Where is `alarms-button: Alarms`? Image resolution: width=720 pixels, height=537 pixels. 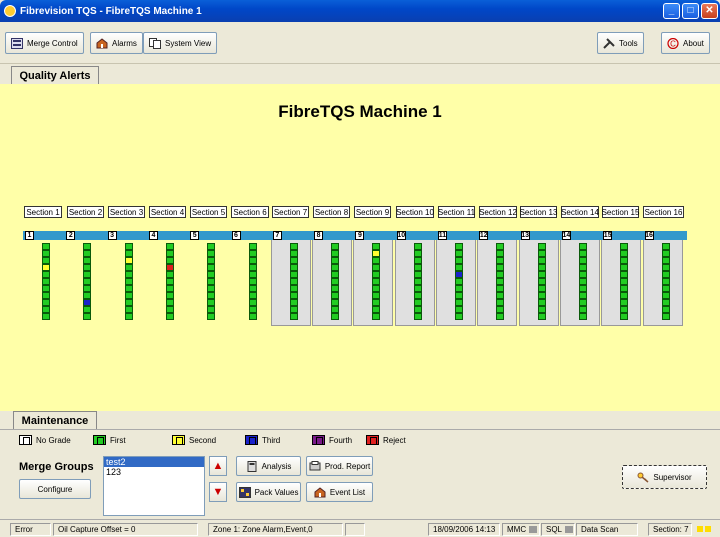 alarms-button: Alarms is located at coordinates (116, 43).